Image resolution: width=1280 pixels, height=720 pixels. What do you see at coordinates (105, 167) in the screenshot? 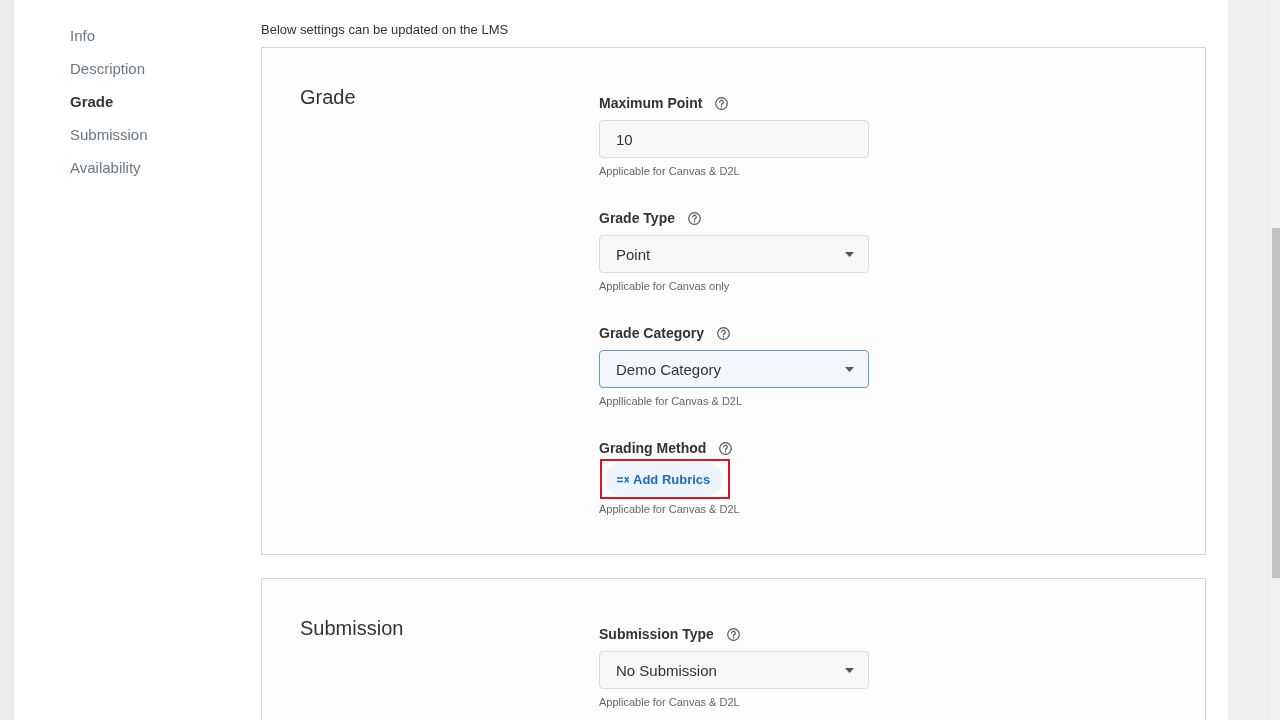
I see `sidebar-item: Availability` at bounding box center [105, 167].